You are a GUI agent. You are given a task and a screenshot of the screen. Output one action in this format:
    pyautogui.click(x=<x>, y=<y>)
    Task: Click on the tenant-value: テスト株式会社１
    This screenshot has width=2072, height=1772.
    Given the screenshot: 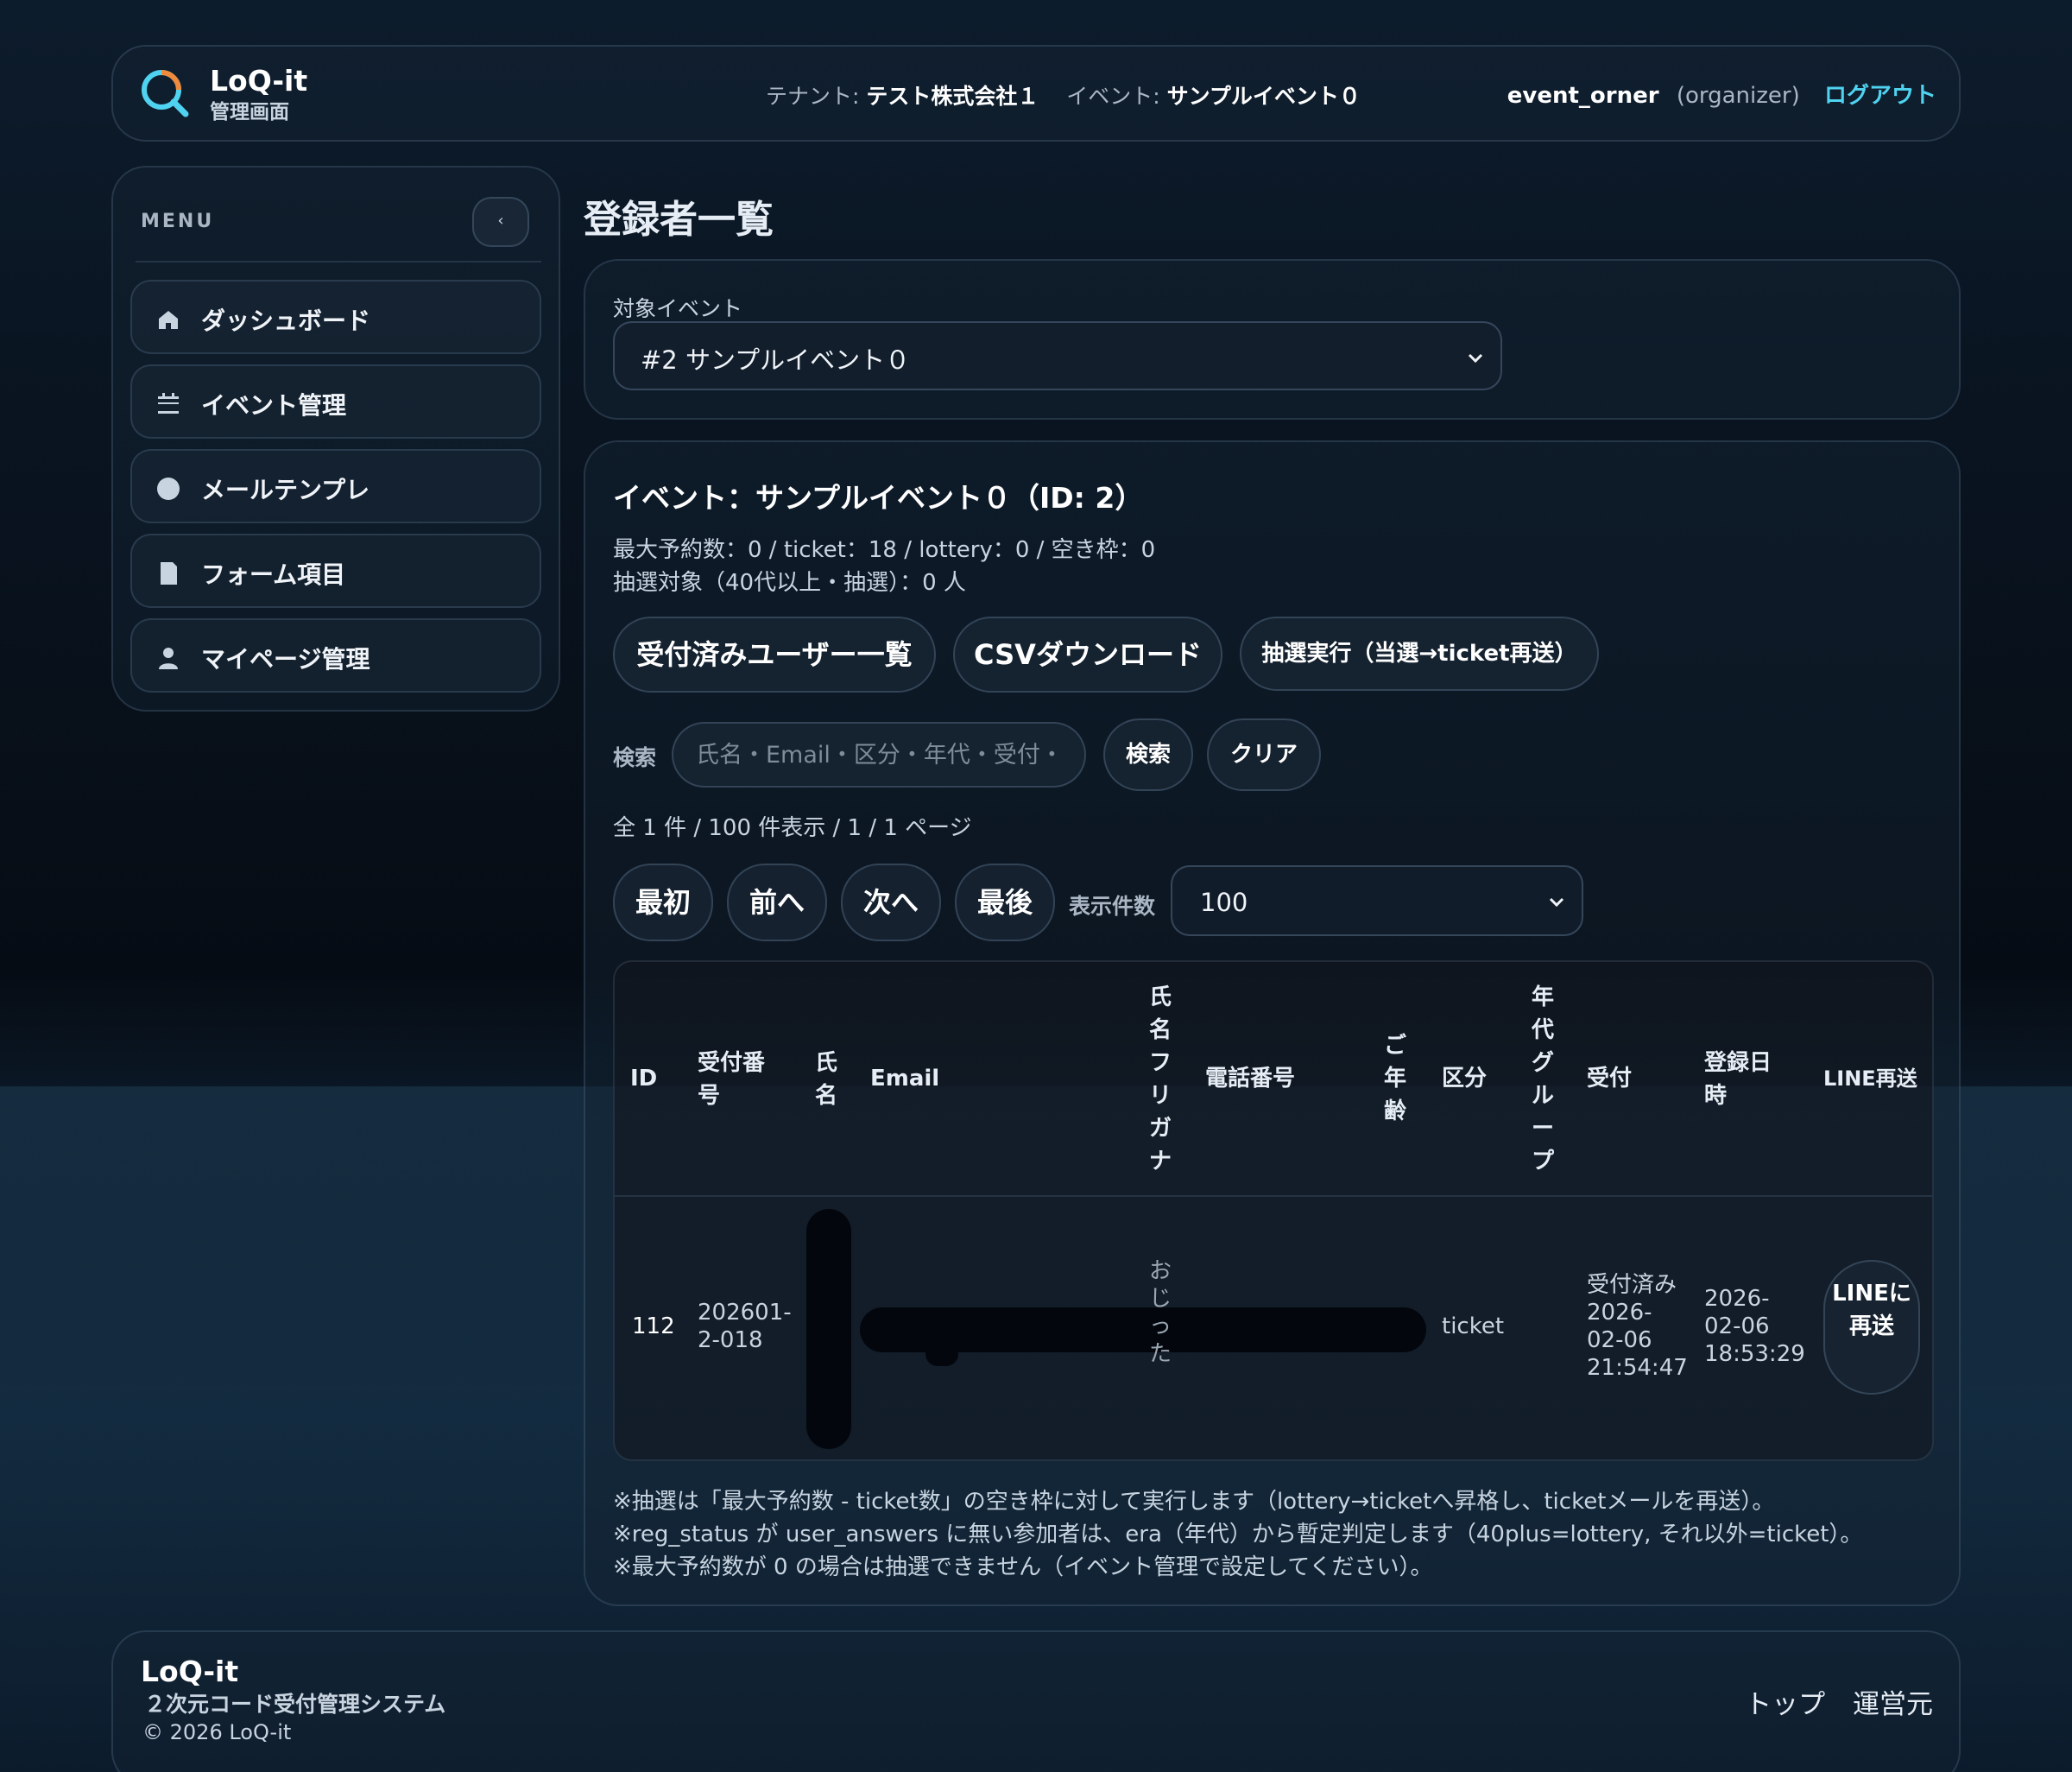 What is the action you would take?
    pyautogui.click(x=952, y=97)
    